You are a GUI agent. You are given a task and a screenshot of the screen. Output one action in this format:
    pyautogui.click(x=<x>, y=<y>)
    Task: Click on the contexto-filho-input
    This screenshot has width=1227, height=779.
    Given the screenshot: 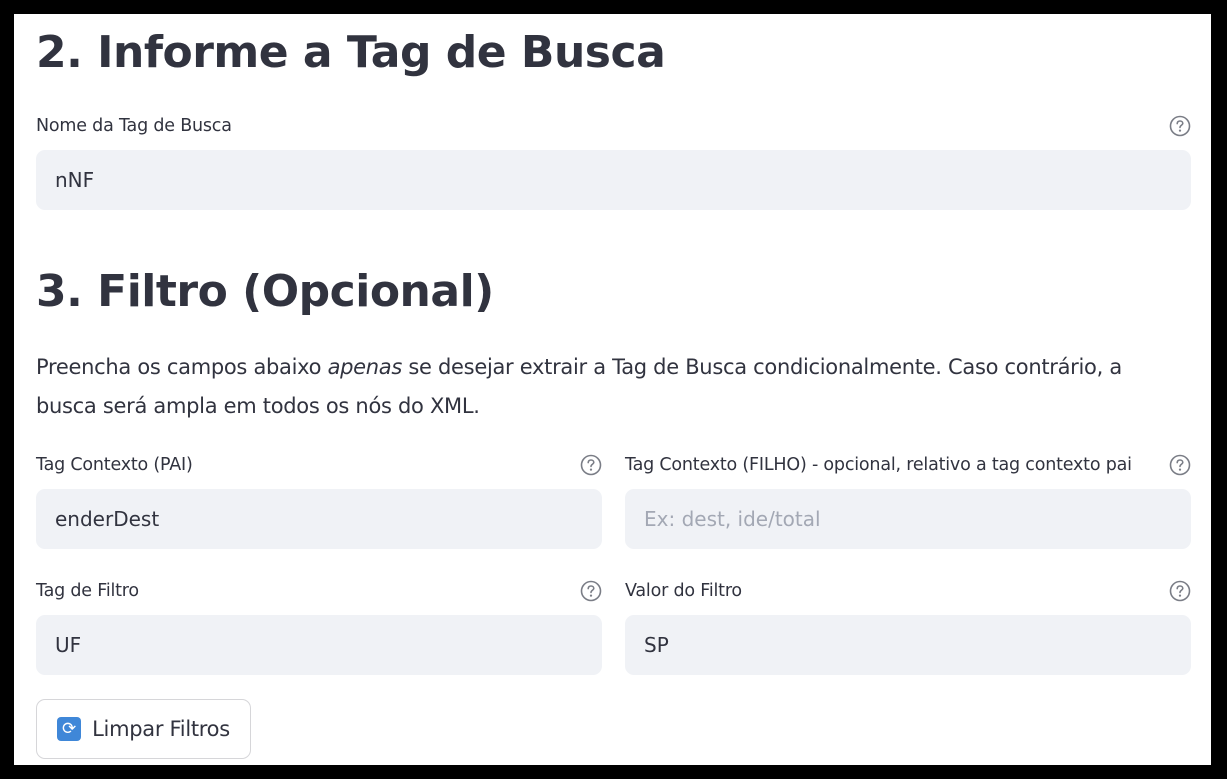 What is the action you would take?
    pyautogui.click(x=917, y=519)
    